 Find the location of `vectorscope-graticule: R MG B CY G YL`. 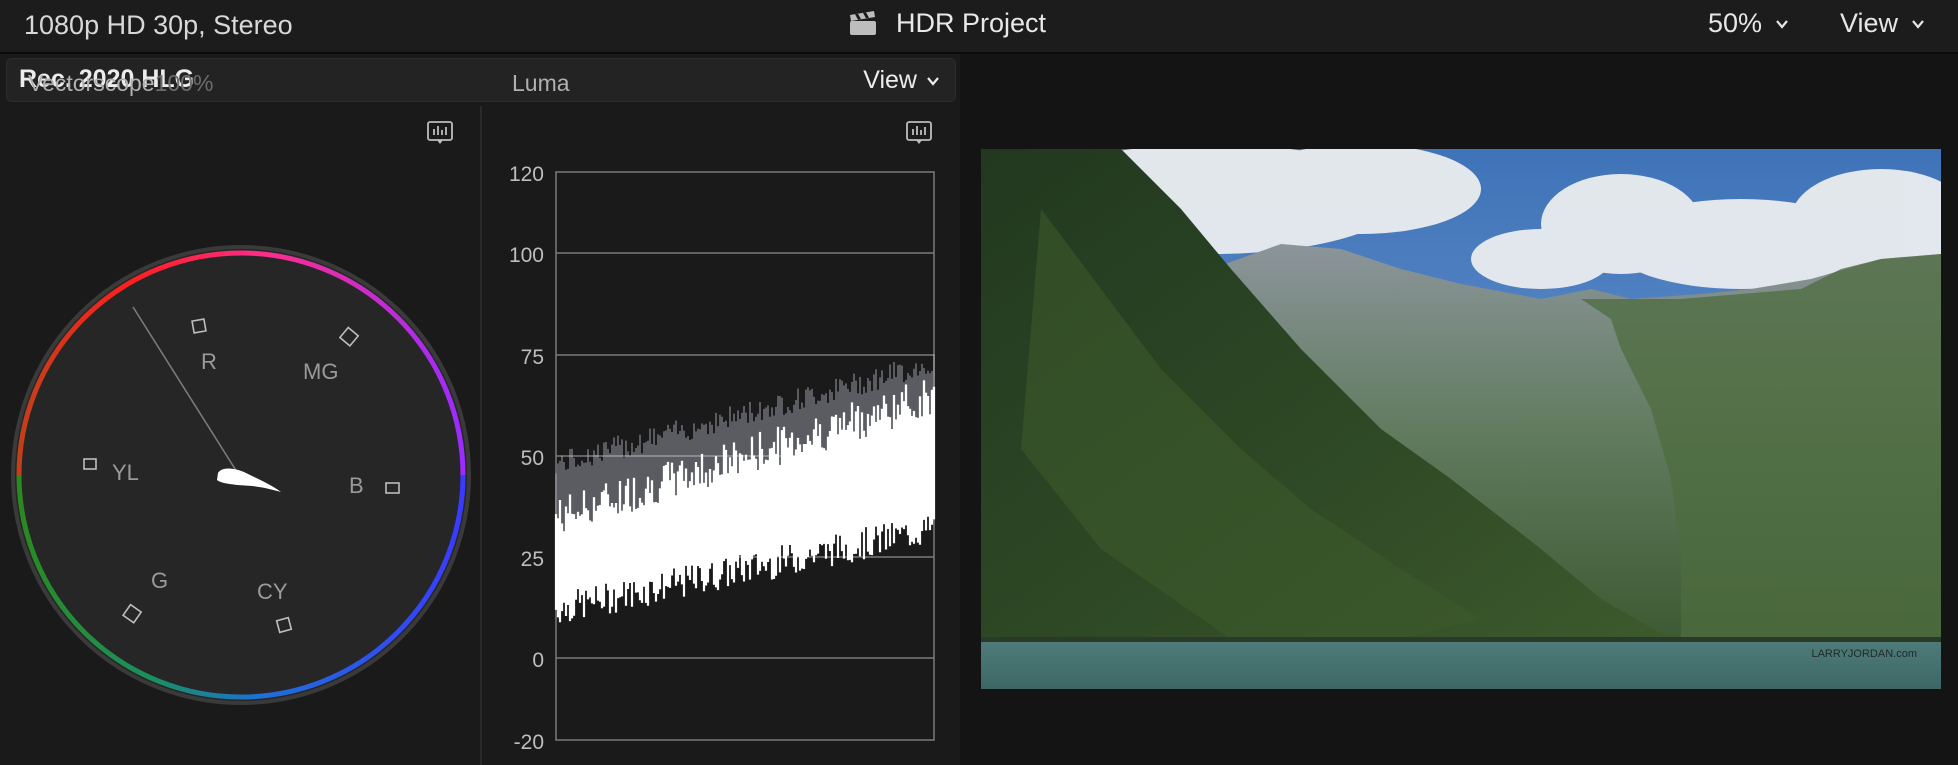

vectorscope-graticule: R MG B CY G YL is located at coordinates (241, 475).